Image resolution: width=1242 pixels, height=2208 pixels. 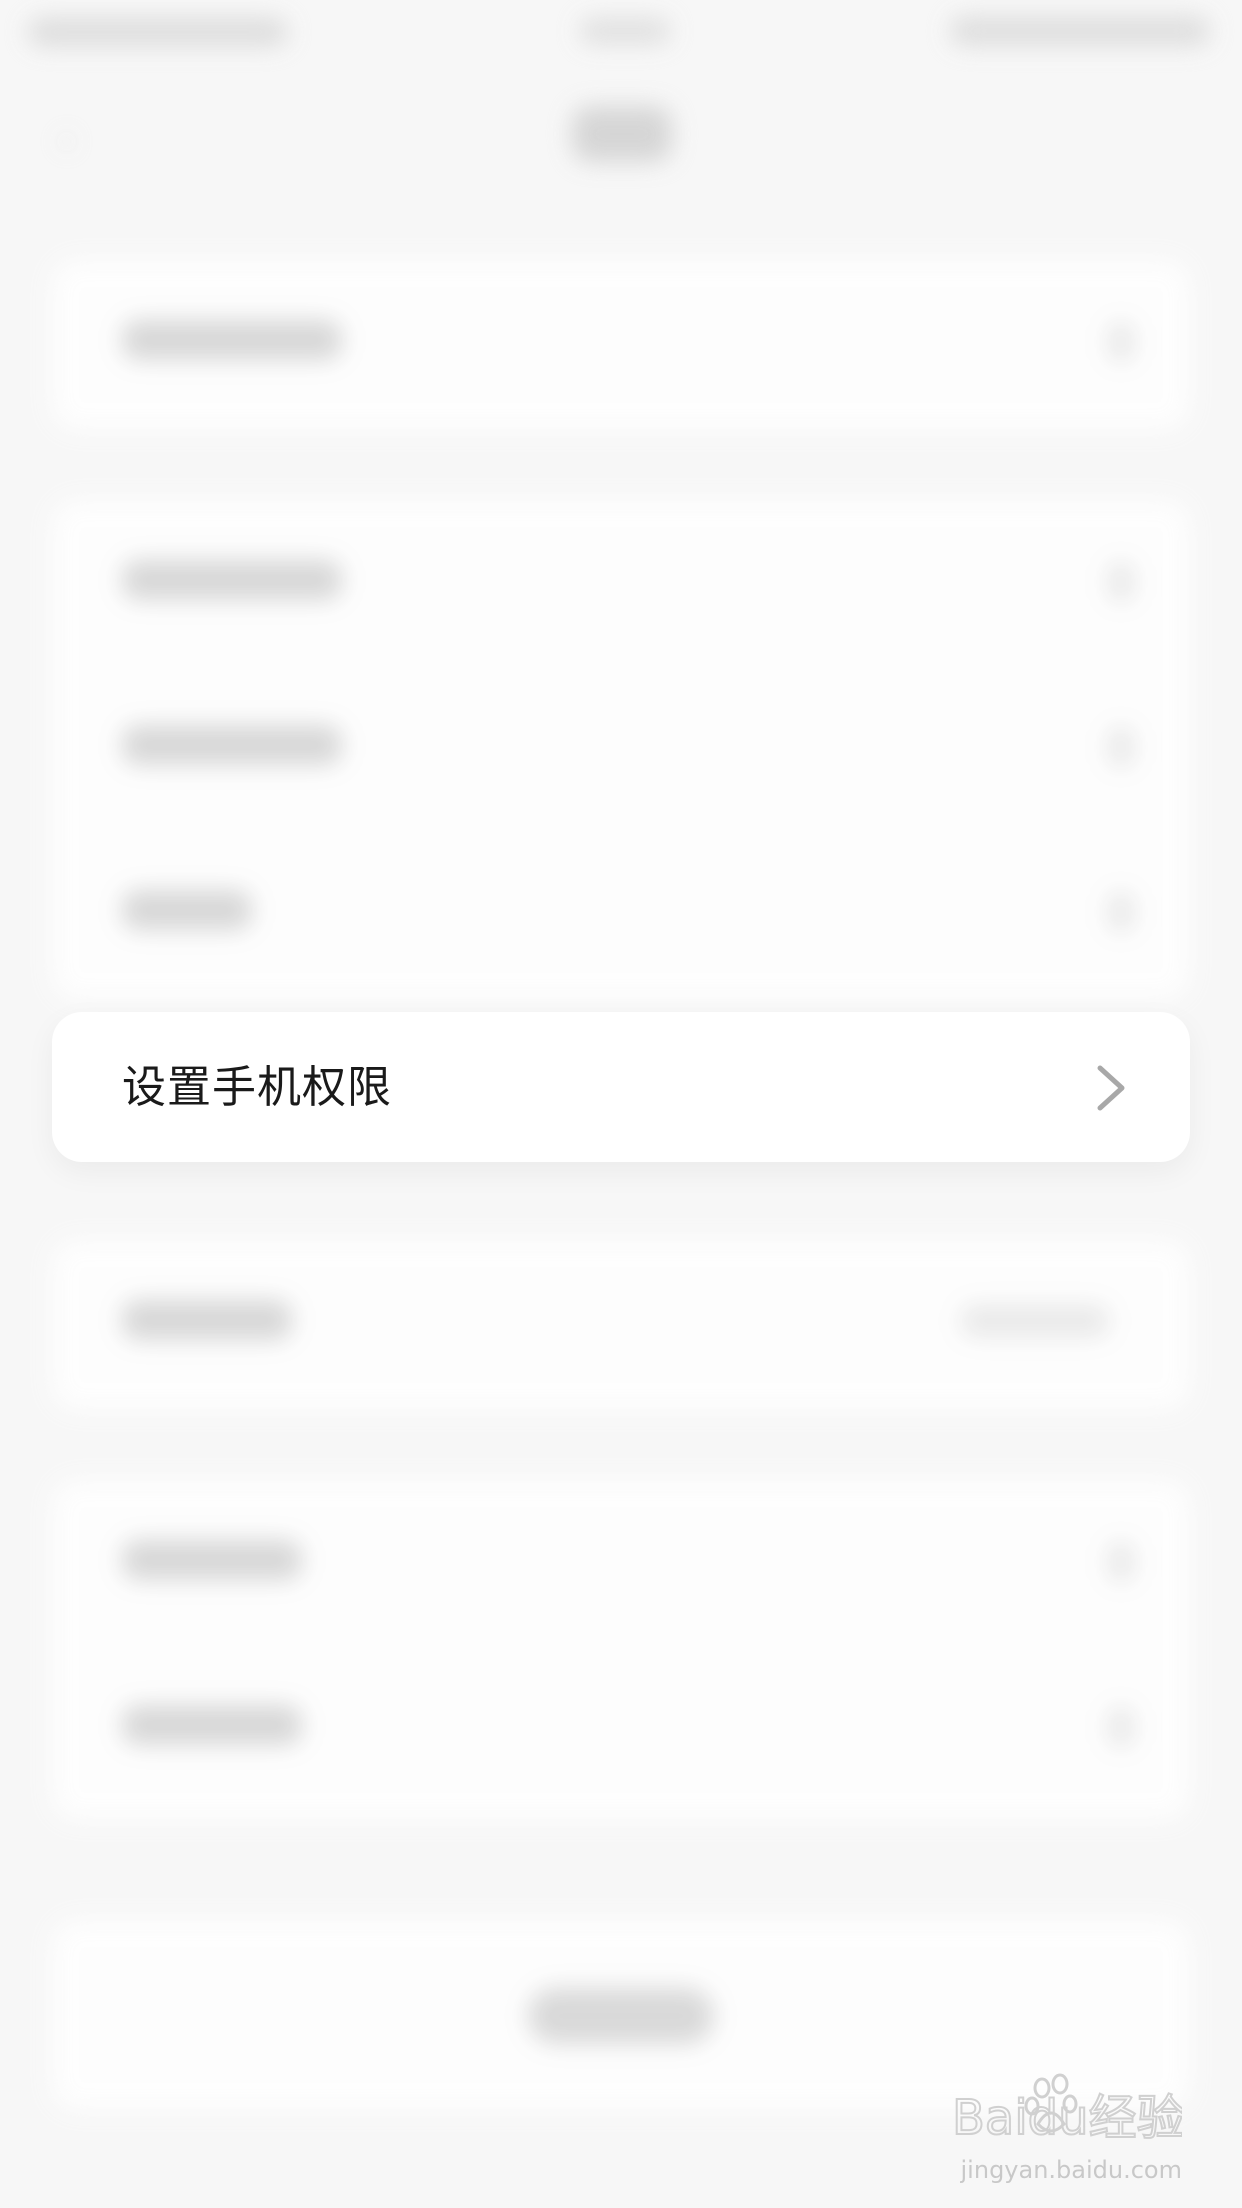 What do you see at coordinates (1067, 2118) in the screenshot?
I see `watermark-logo-text: Baidu经验` at bounding box center [1067, 2118].